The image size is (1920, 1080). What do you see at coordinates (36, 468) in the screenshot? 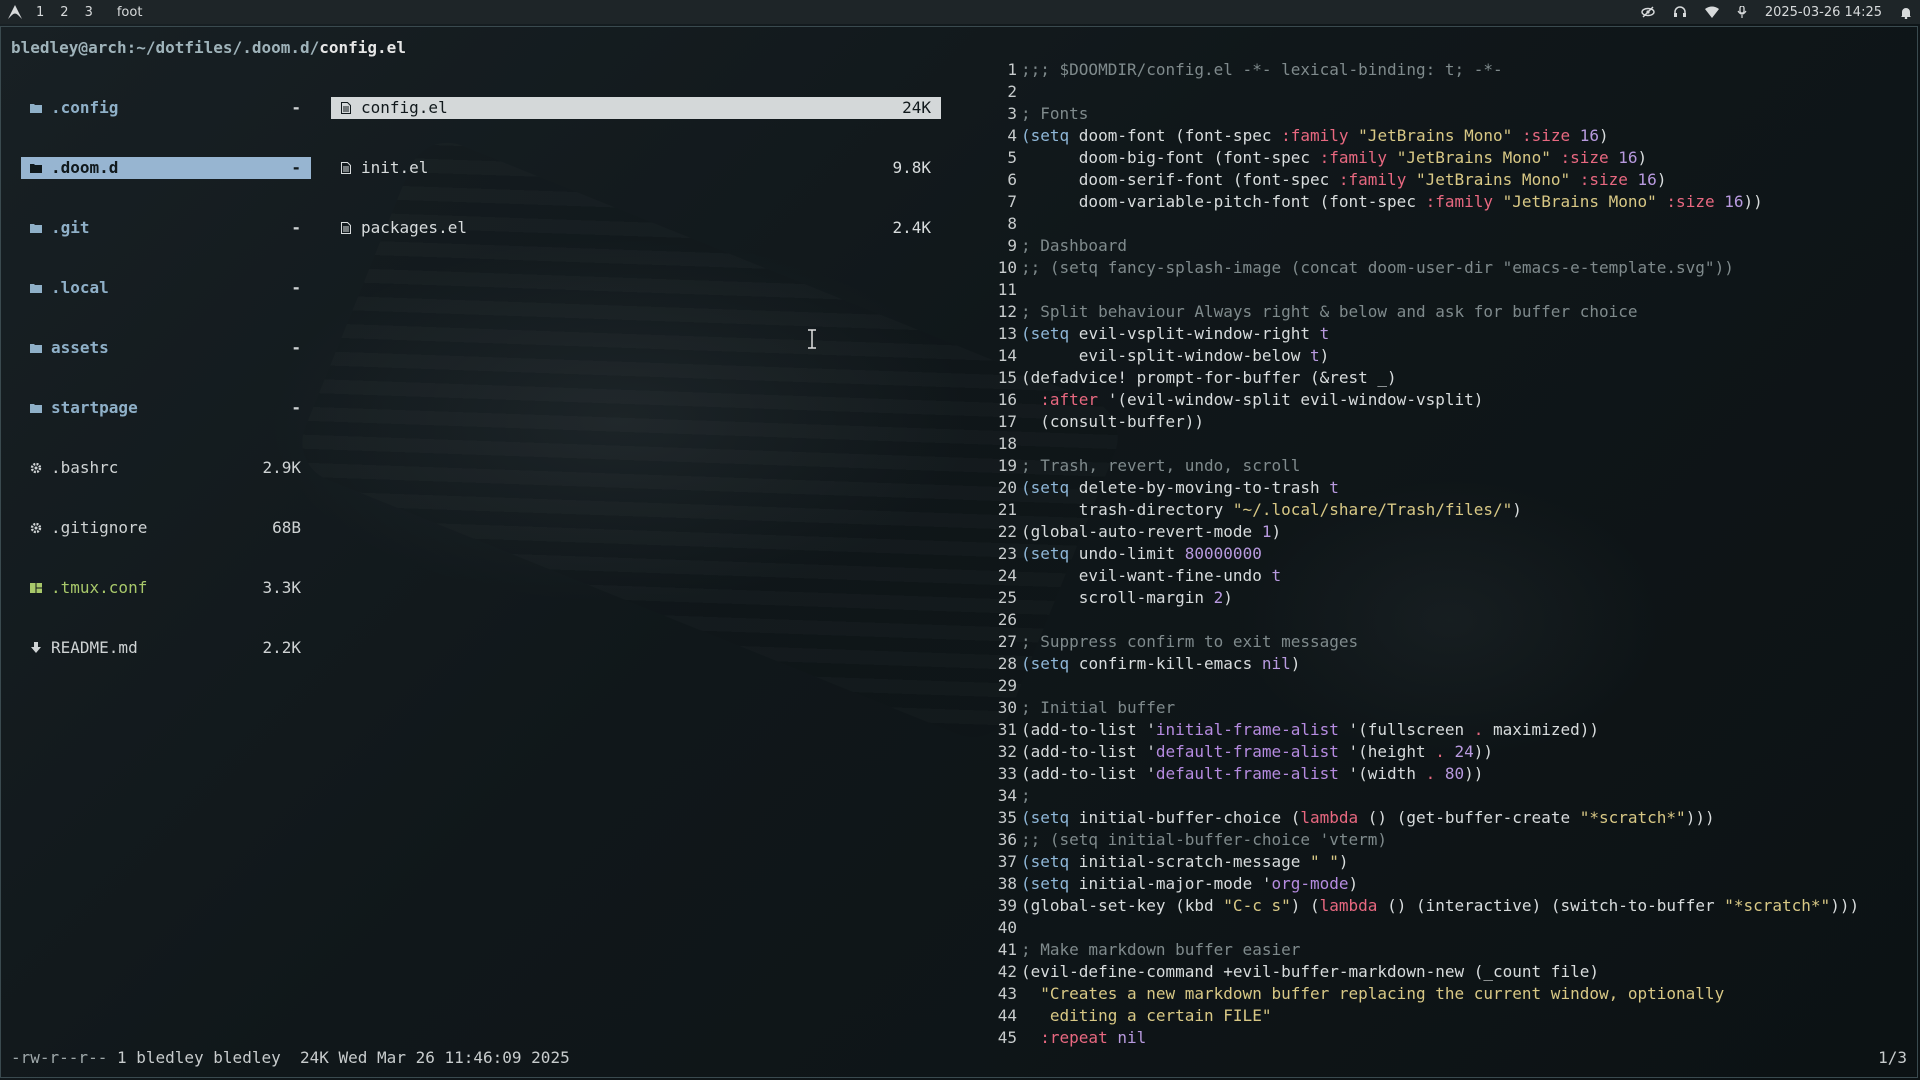
I see `gear-icon` at bounding box center [36, 468].